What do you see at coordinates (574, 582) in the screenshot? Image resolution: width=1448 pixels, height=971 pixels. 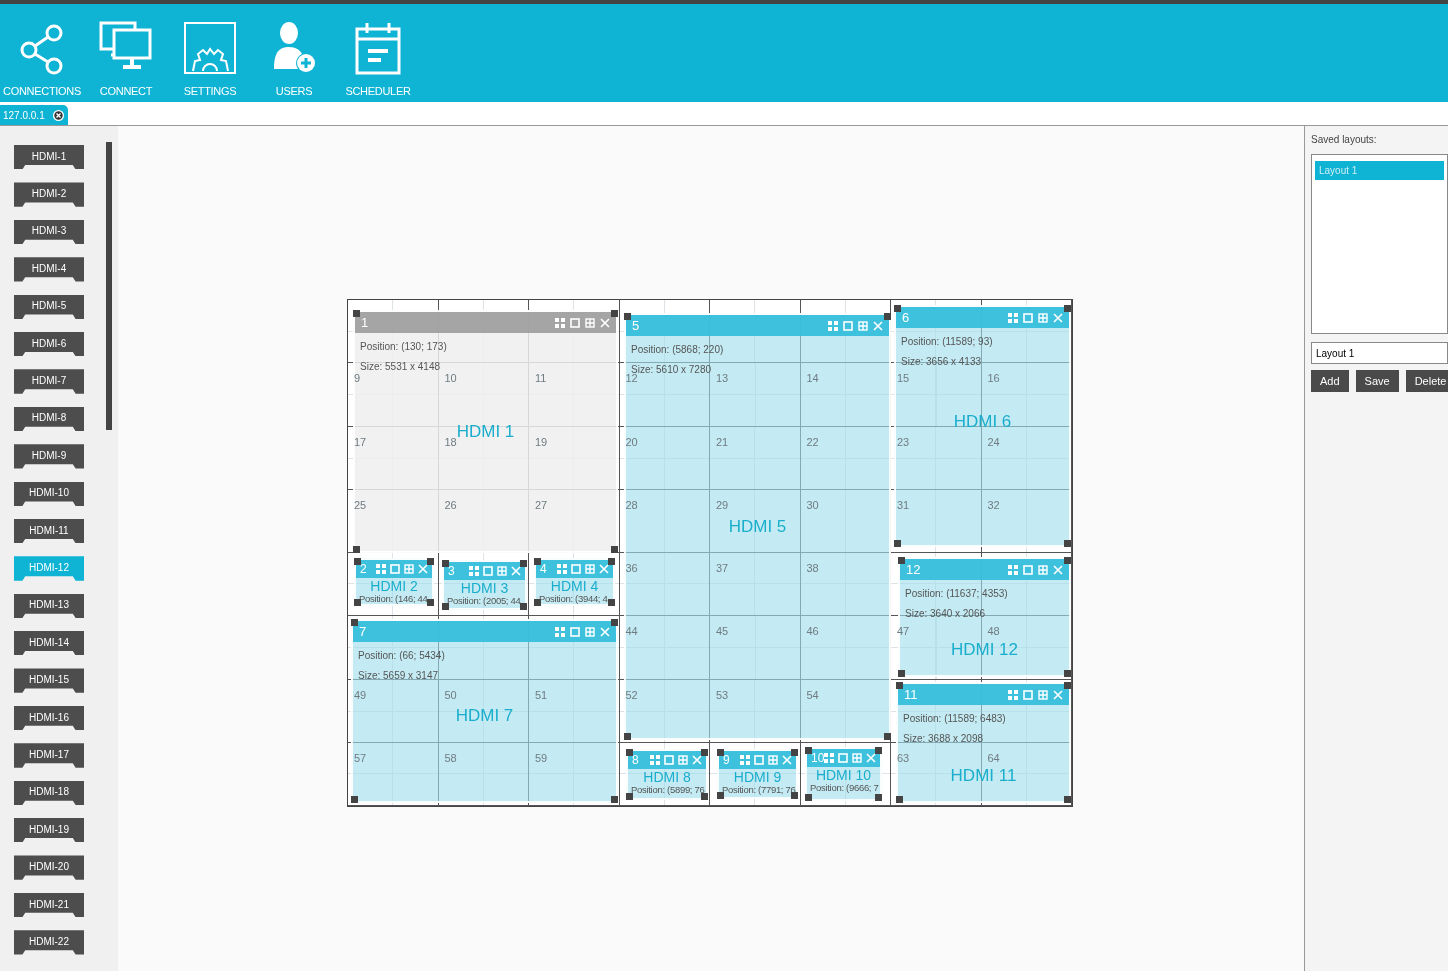 I see `video-window: 4 HDMI 4 Position: (3944; 4` at bounding box center [574, 582].